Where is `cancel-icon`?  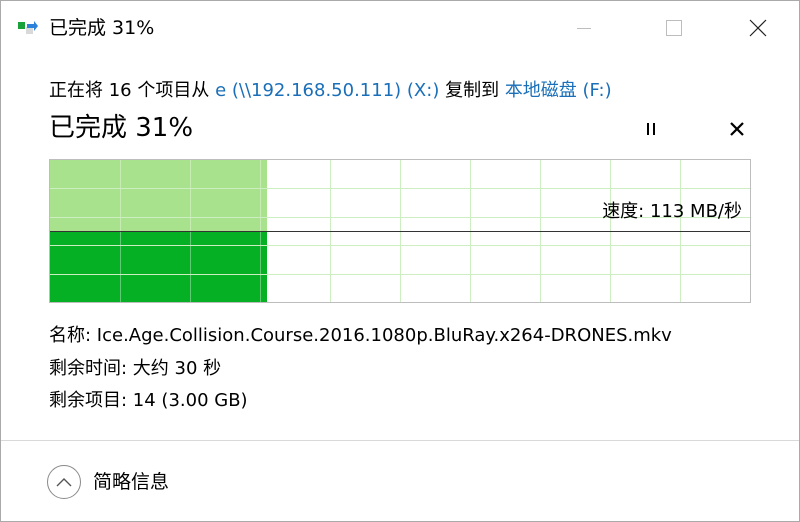
cancel-icon is located at coordinates (737, 129).